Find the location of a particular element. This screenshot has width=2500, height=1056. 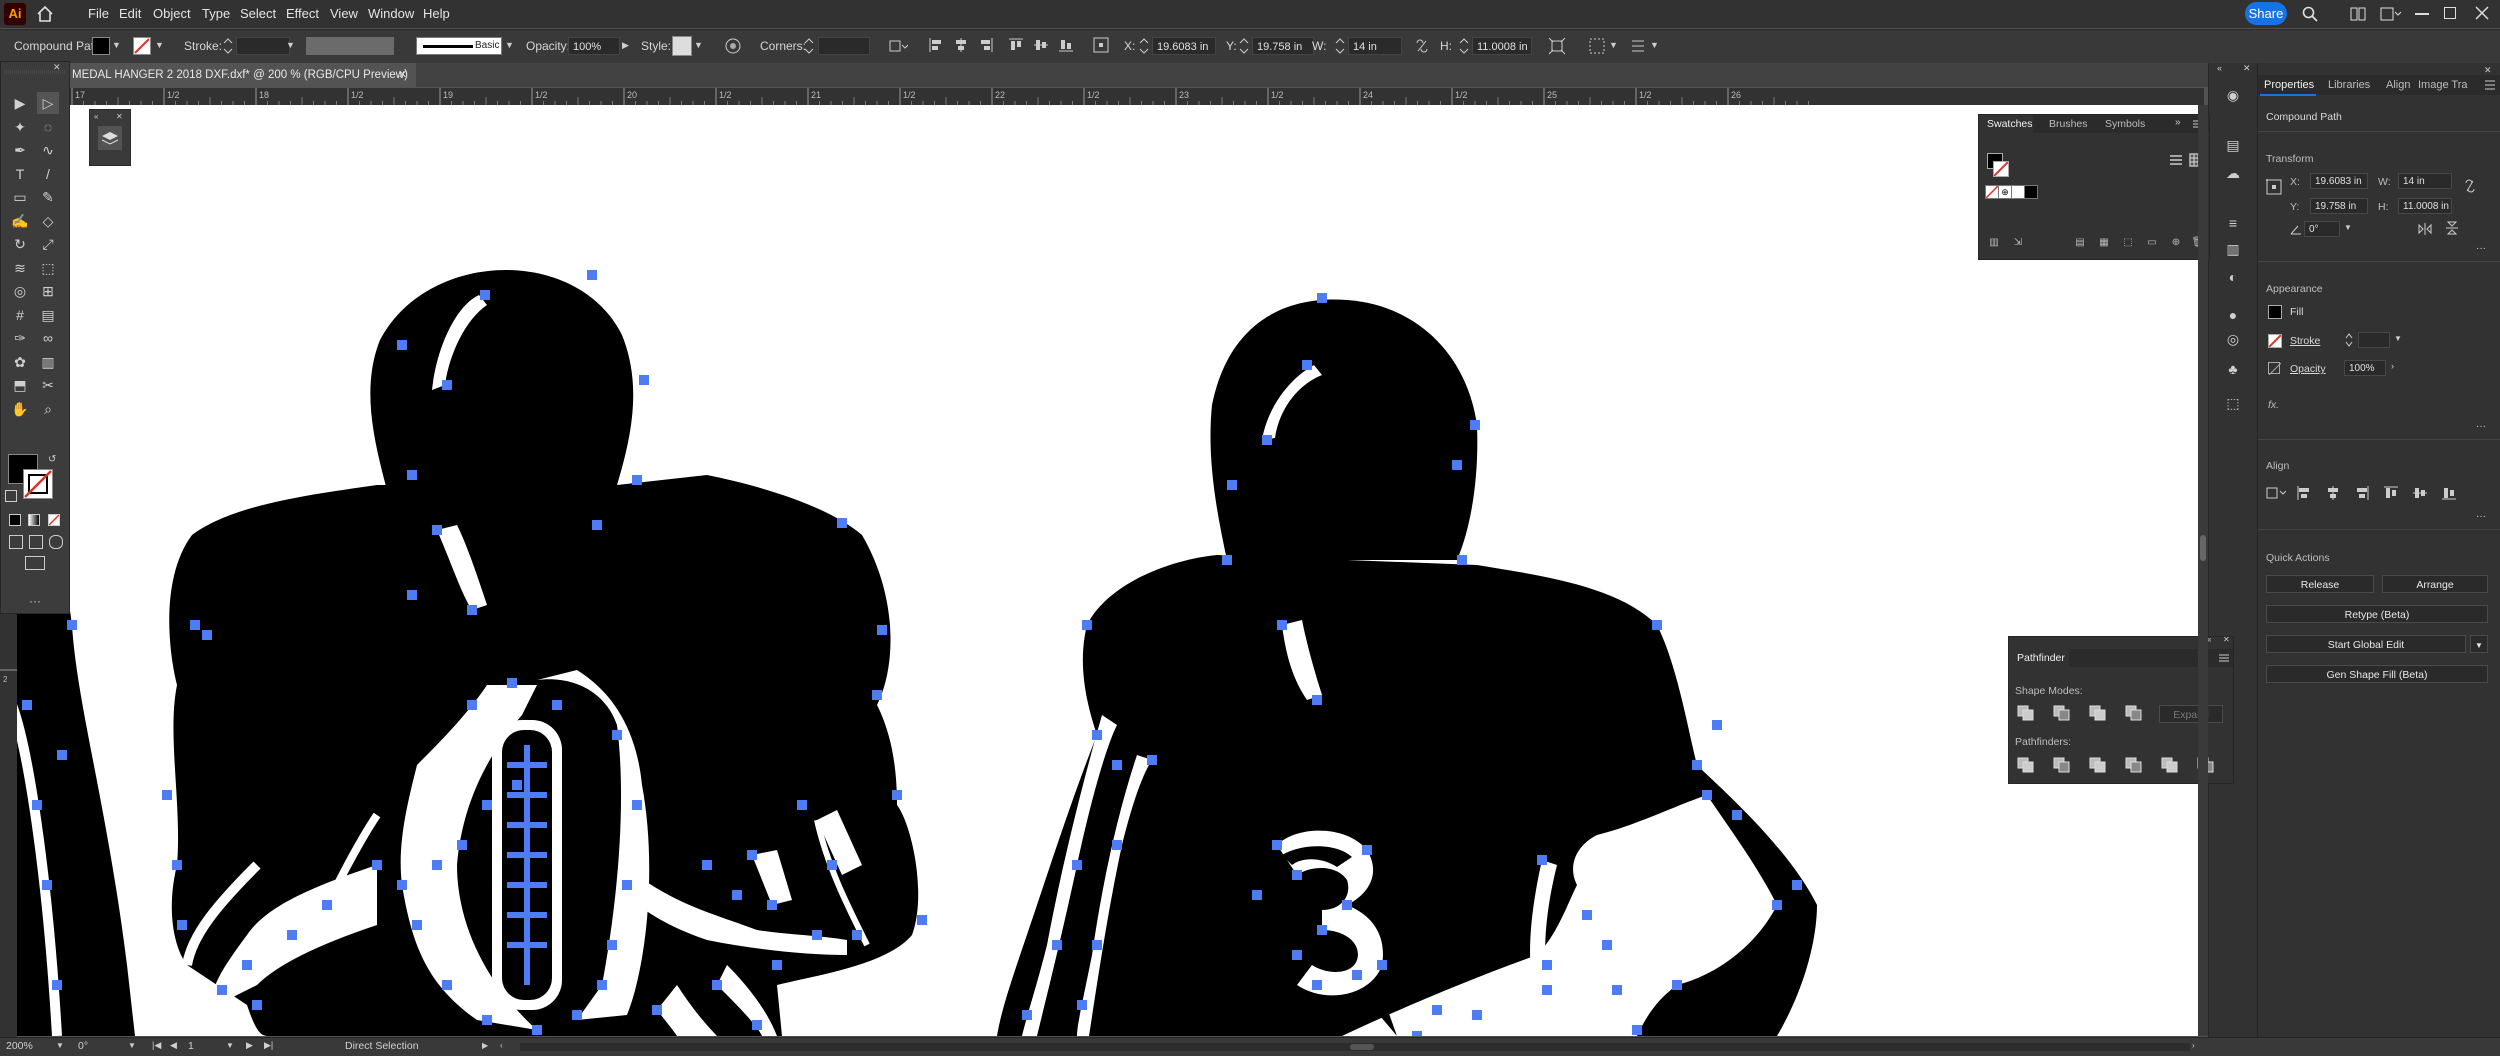

graphic-styles-panel-icon: ◎ is located at coordinates (2233, 339).